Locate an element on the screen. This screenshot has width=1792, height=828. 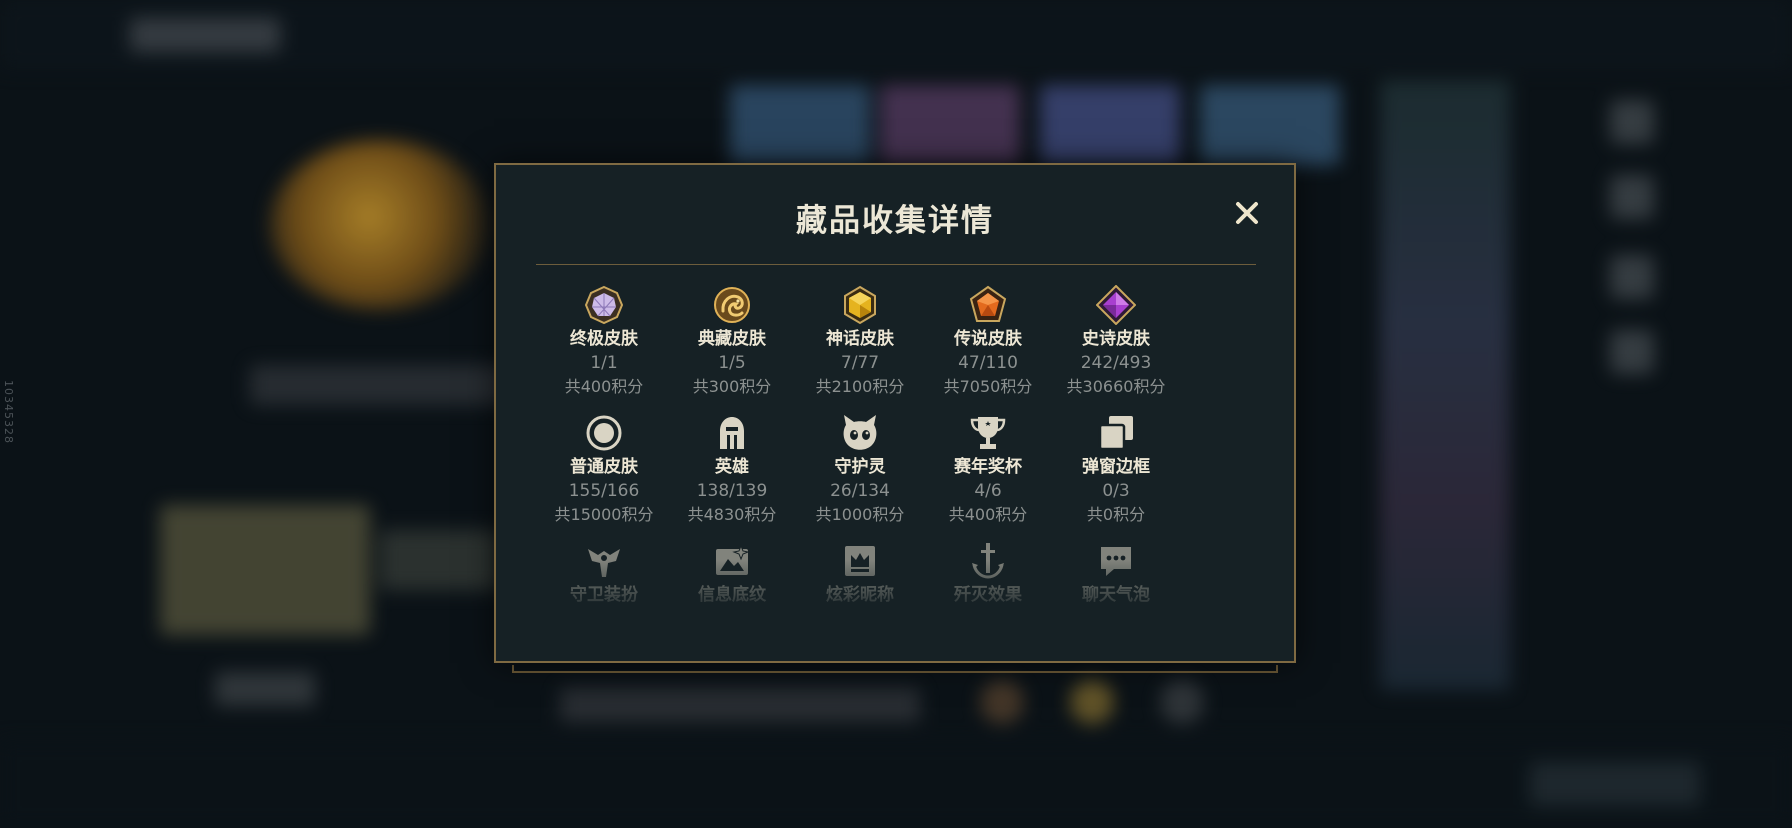
item-name: 神话皮肤 is located at coordinates (860, 339).